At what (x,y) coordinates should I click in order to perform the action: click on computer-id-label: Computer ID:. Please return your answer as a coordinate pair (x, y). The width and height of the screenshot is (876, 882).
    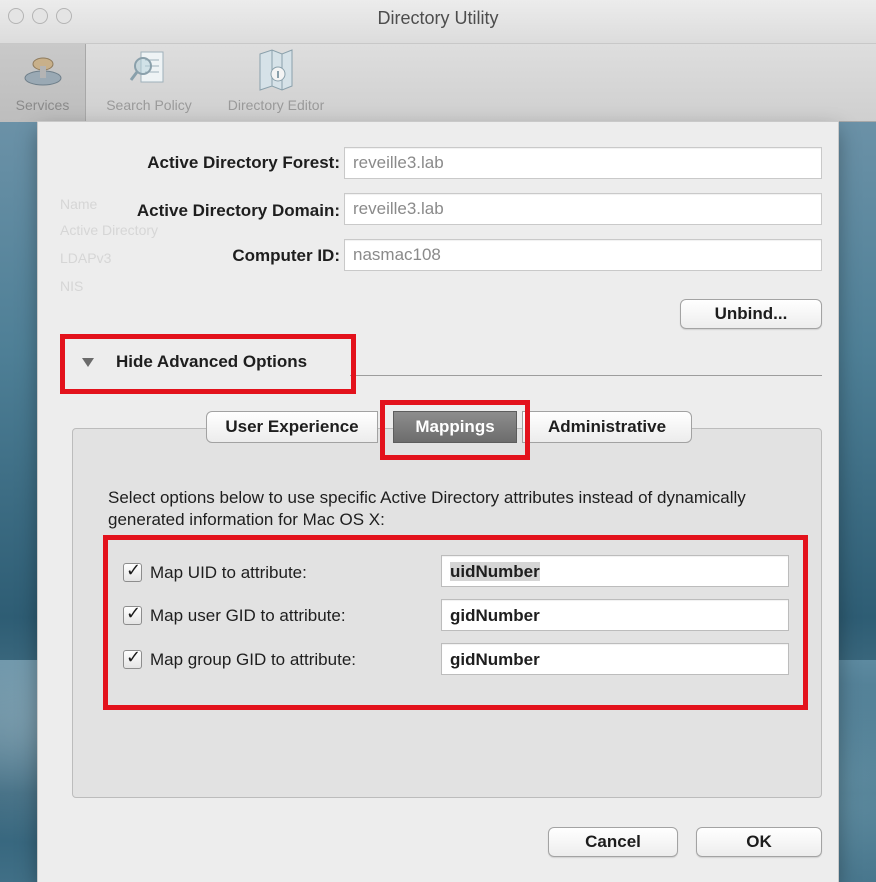
    Looking at the image, I should click on (286, 255).